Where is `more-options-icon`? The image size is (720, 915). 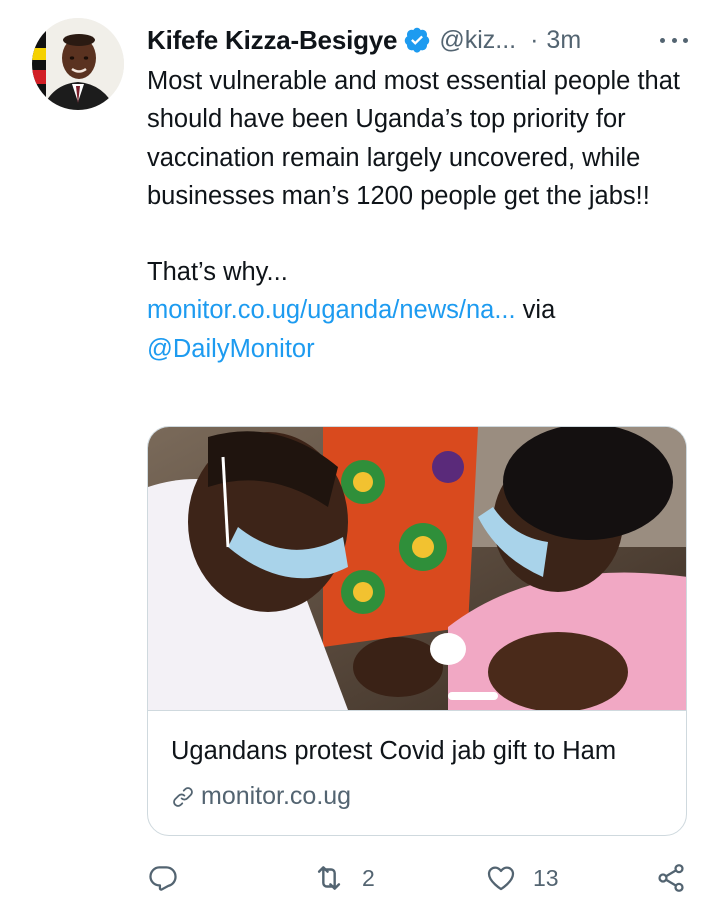
more-options-icon is located at coordinates (674, 40).